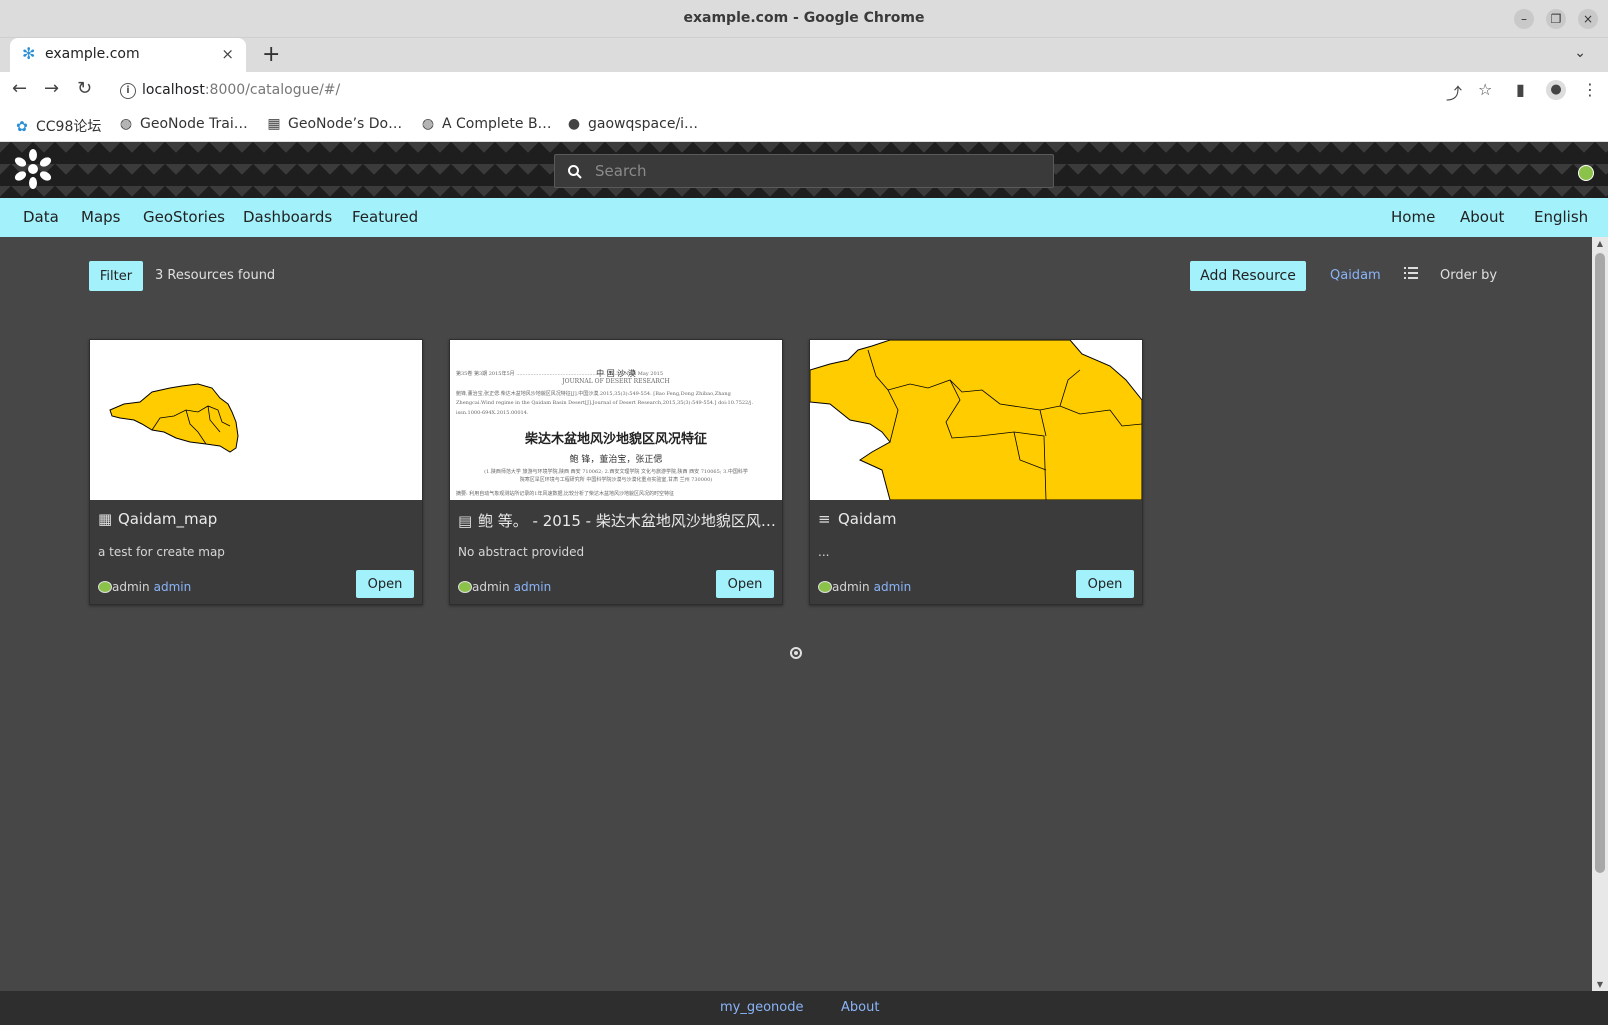 The width and height of the screenshot is (1608, 1025). Describe the element at coordinates (762, 1007) in the screenshot. I see `footer-link-my-geonode: my_geonode` at that location.